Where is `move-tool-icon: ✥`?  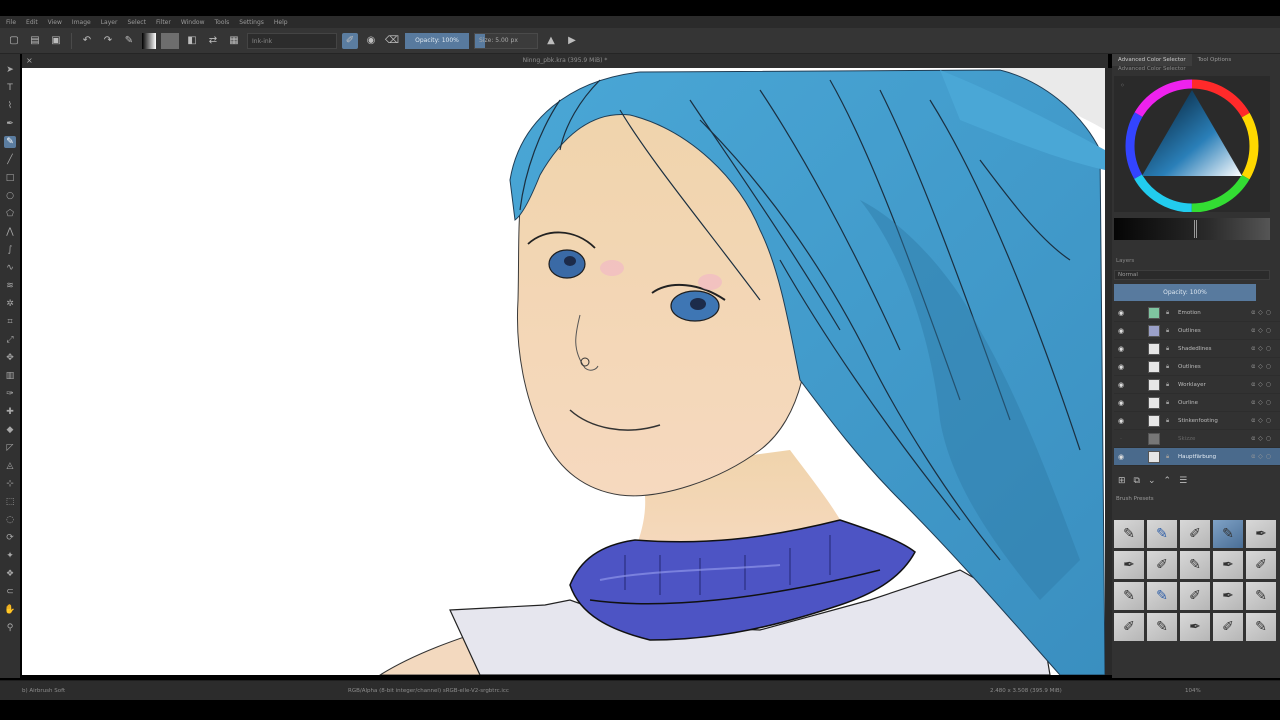
move-tool-icon: ✥ is located at coordinates (10, 358).